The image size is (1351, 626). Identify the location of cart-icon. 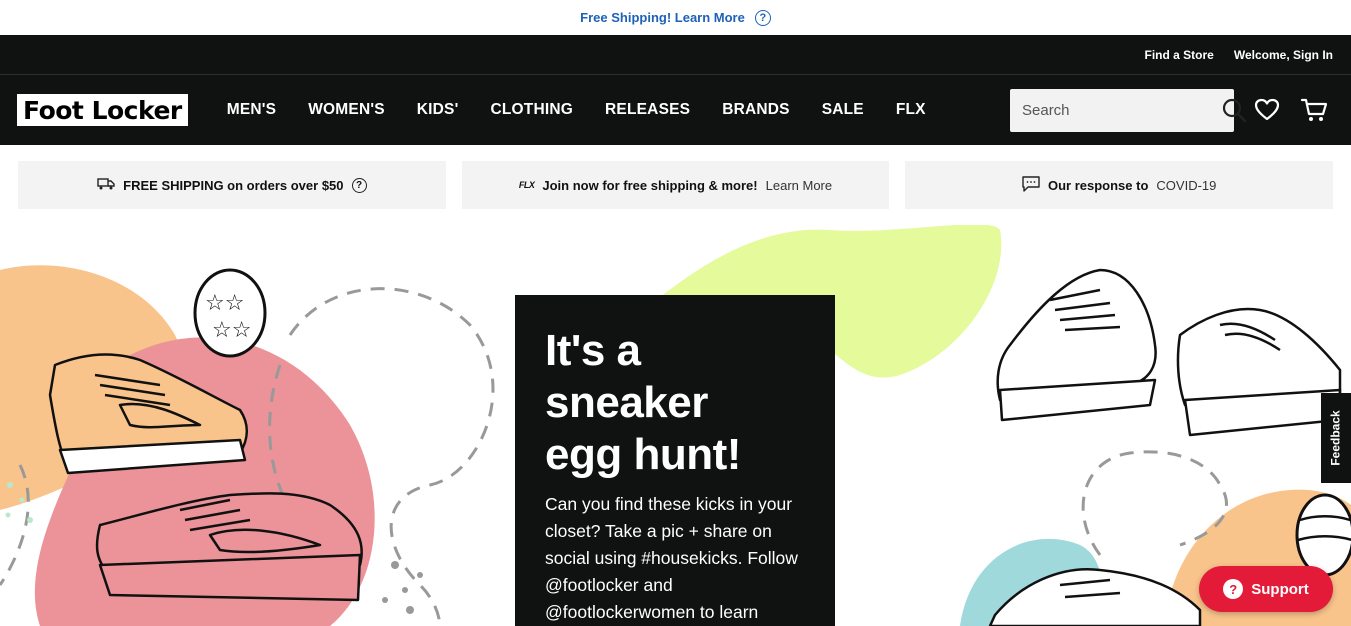
(1314, 110).